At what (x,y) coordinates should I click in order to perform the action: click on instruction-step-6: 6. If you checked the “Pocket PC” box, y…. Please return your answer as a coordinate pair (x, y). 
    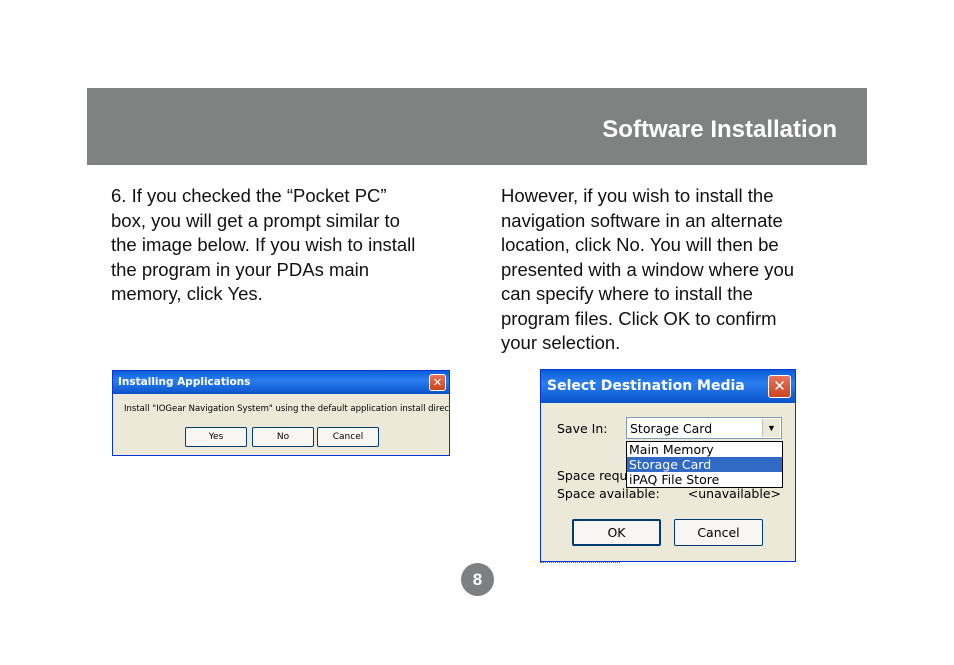
    Looking at the image, I should click on (263, 244).